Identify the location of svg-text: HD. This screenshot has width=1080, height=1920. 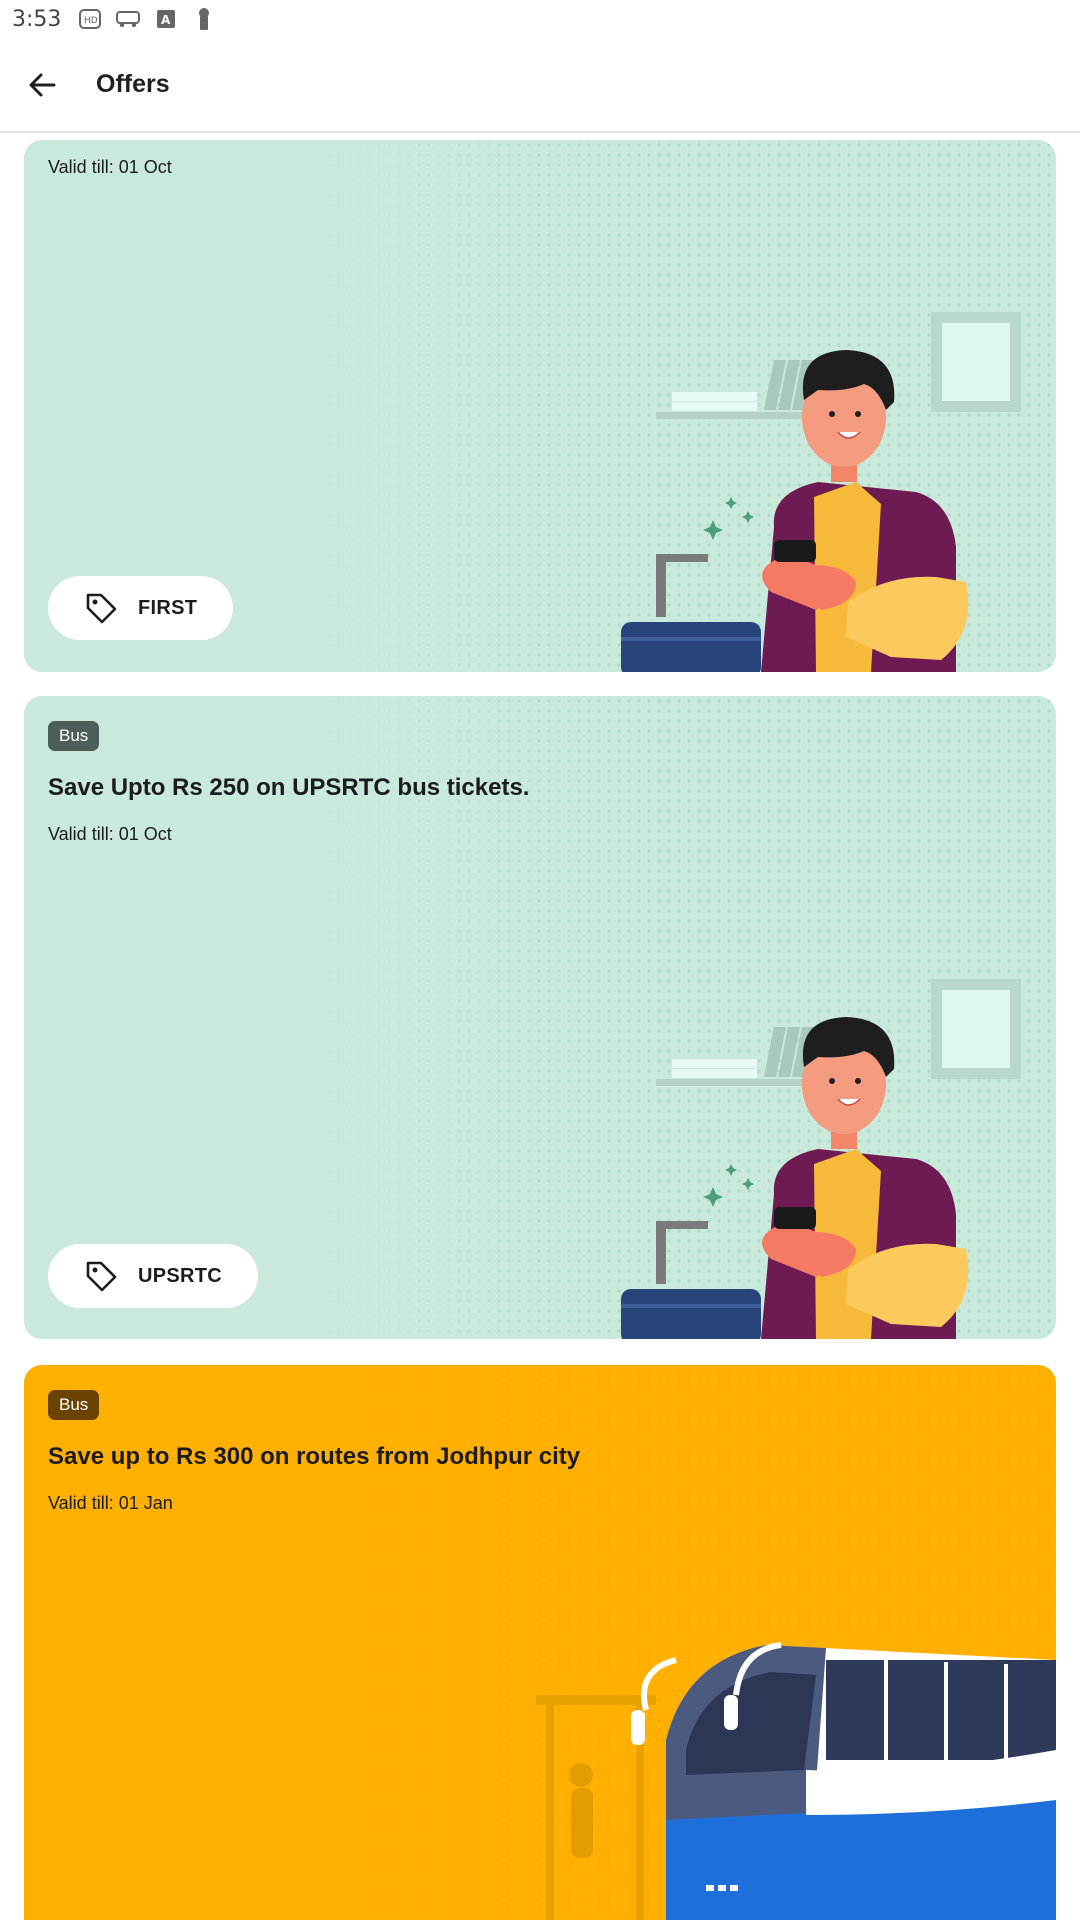
(91, 21).